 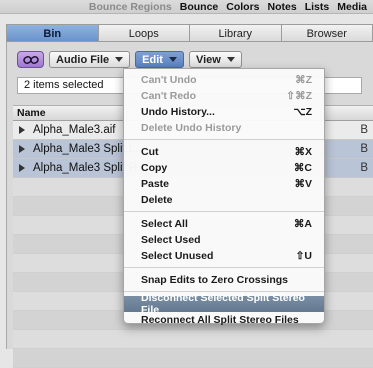 I want to click on audio-file-menu-button: Audio File, so click(x=89, y=59).